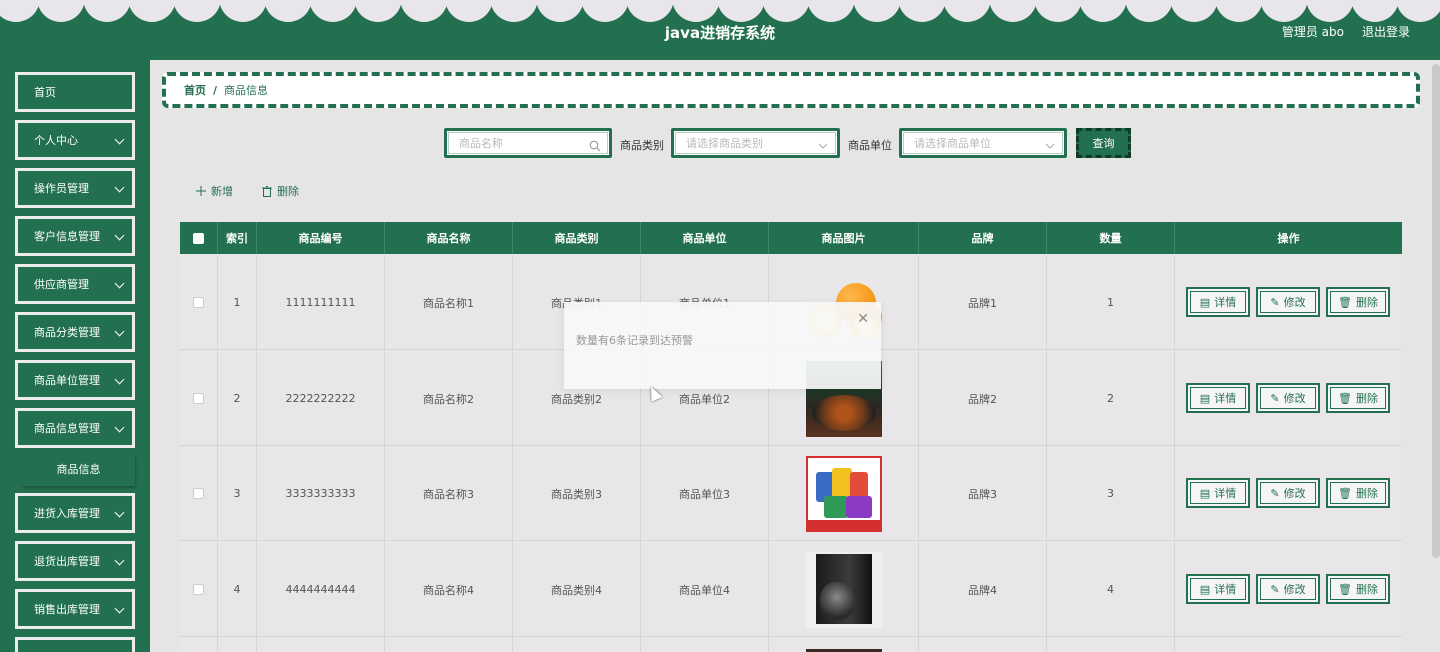 The width and height of the screenshot is (1440, 652). I want to click on unit-placeholder: 请选择商品单位, so click(952, 143).